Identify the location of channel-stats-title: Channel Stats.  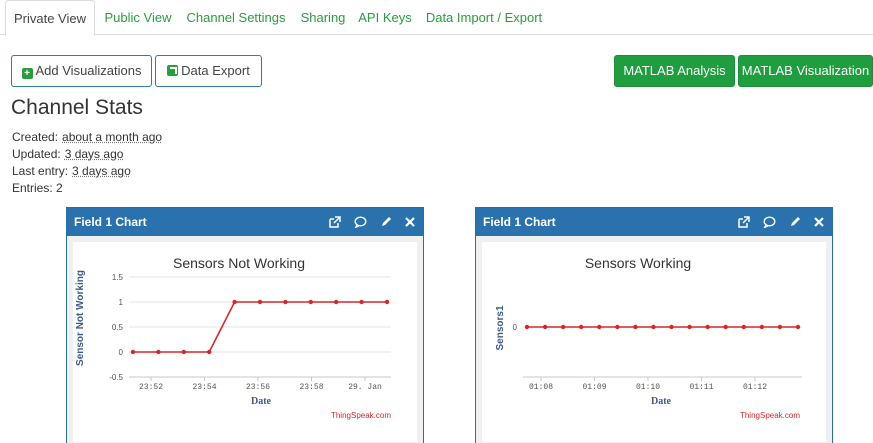
(77, 107).